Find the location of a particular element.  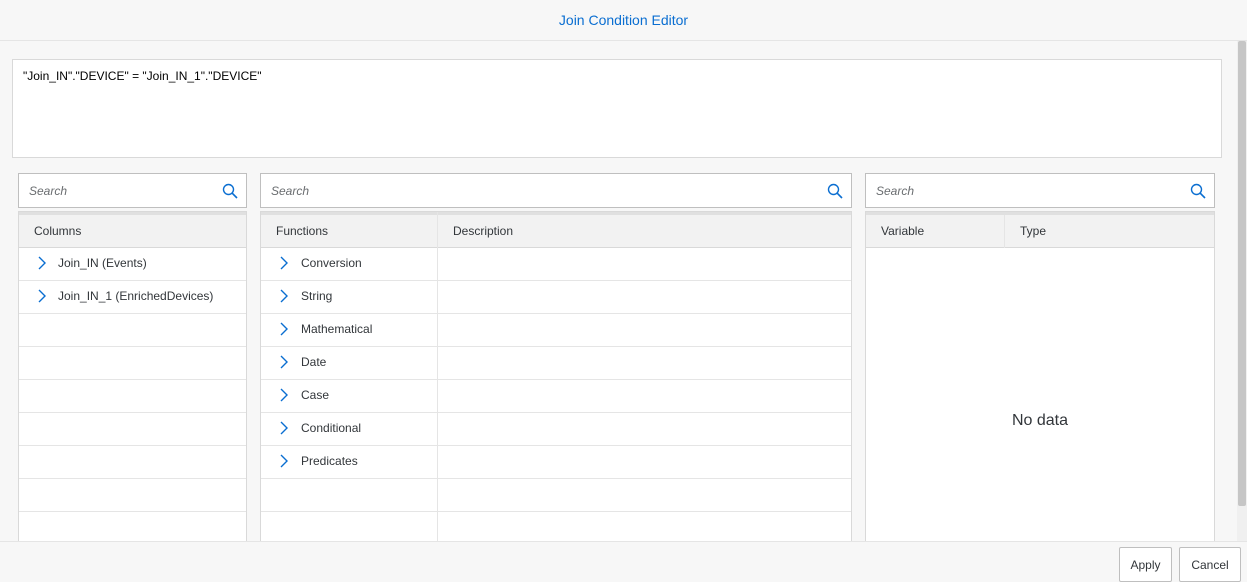

table-row: Case is located at coordinates (556, 396).